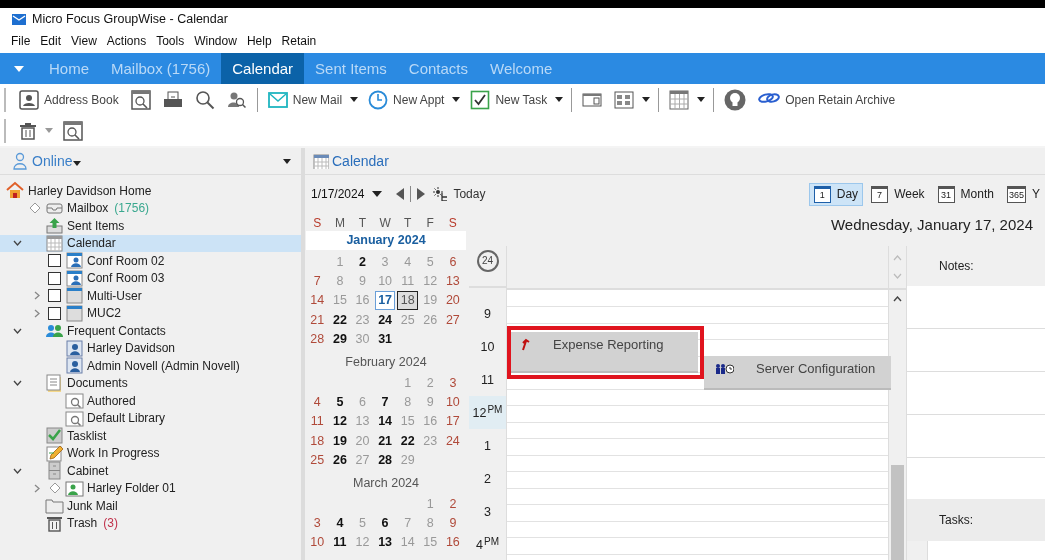 Image resolution: width=1045 pixels, height=560 pixels. I want to click on tree-item: Sent Items, so click(150, 226).